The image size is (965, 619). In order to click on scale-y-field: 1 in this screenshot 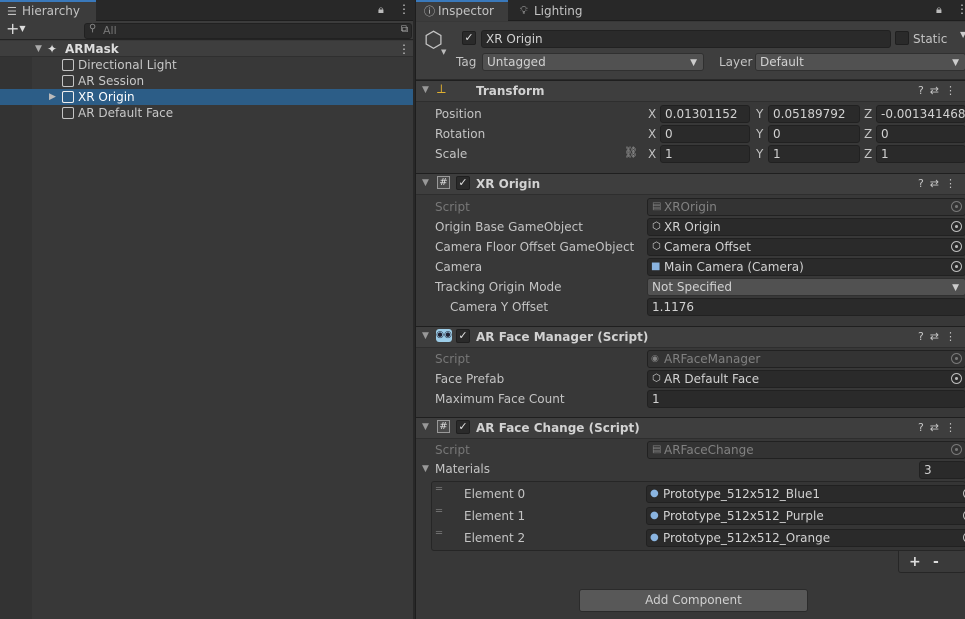, I will do `click(814, 154)`.